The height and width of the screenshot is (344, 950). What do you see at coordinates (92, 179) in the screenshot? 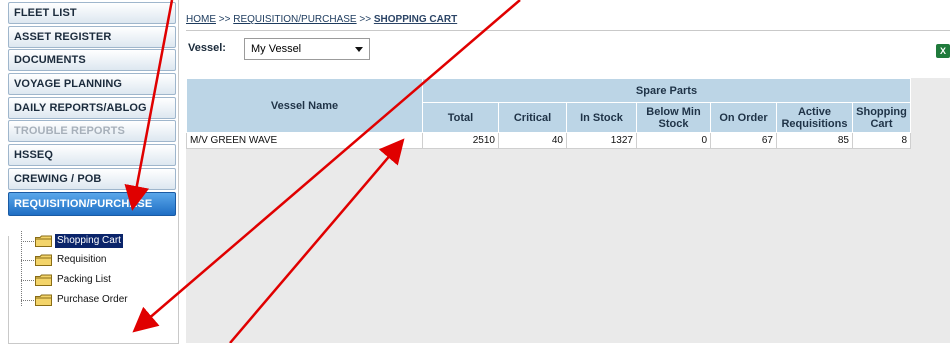
I see `nav-crewing-pob: CREWING / POB` at bounding box center [92, 179].